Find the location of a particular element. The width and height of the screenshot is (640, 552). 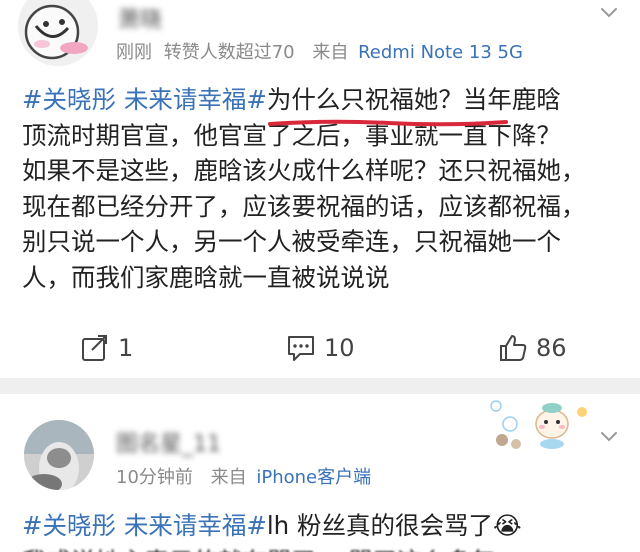

like-button: 86 is located at coordinates (532, 348).